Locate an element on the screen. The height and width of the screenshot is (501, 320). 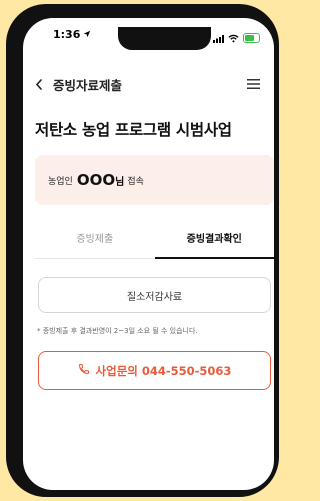
battery-icon is located at coordinates (251, 37).